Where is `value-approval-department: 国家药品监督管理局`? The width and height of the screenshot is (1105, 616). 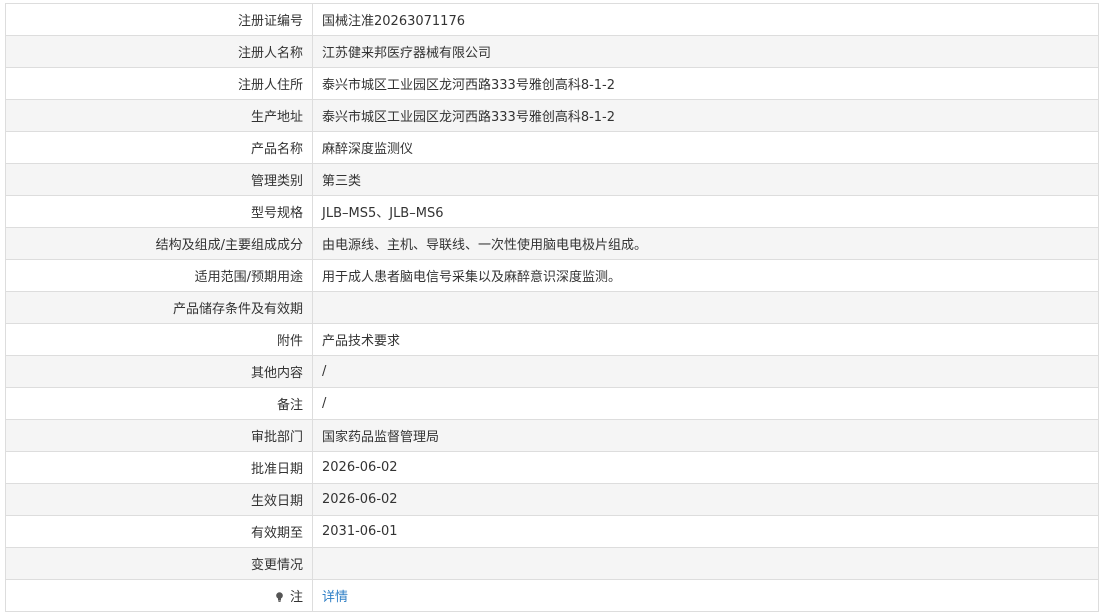
value-approval-department: 国家药品监督管理局 is located at coordinates (705, 435).